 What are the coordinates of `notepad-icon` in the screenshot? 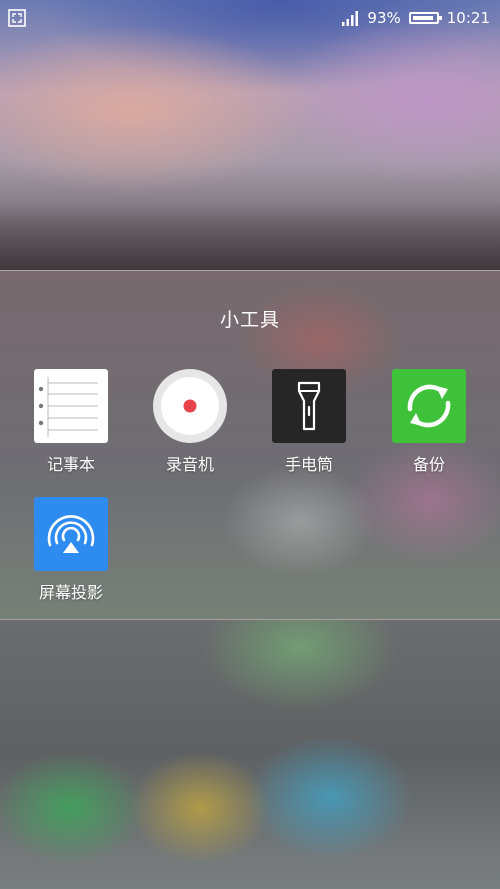 It's located at (71, 406).